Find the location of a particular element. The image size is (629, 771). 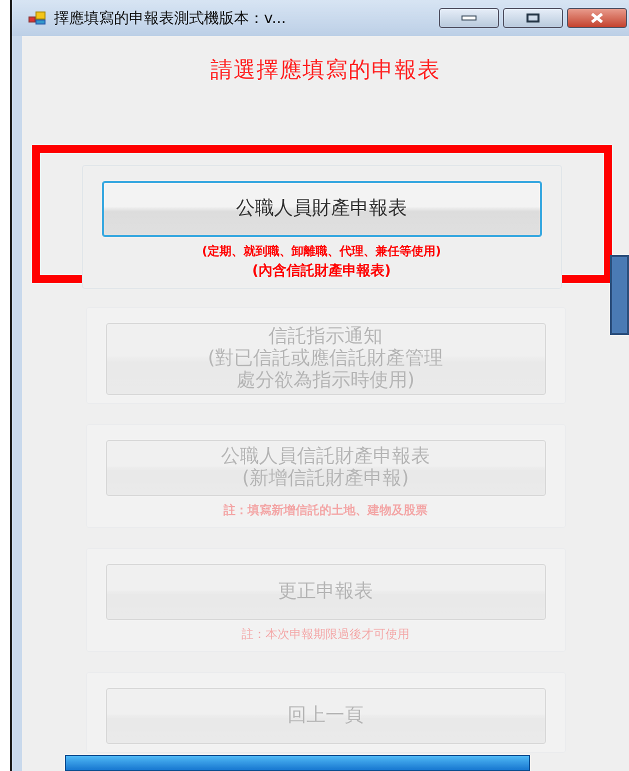

close-icon is located at coordinates (597, 18).